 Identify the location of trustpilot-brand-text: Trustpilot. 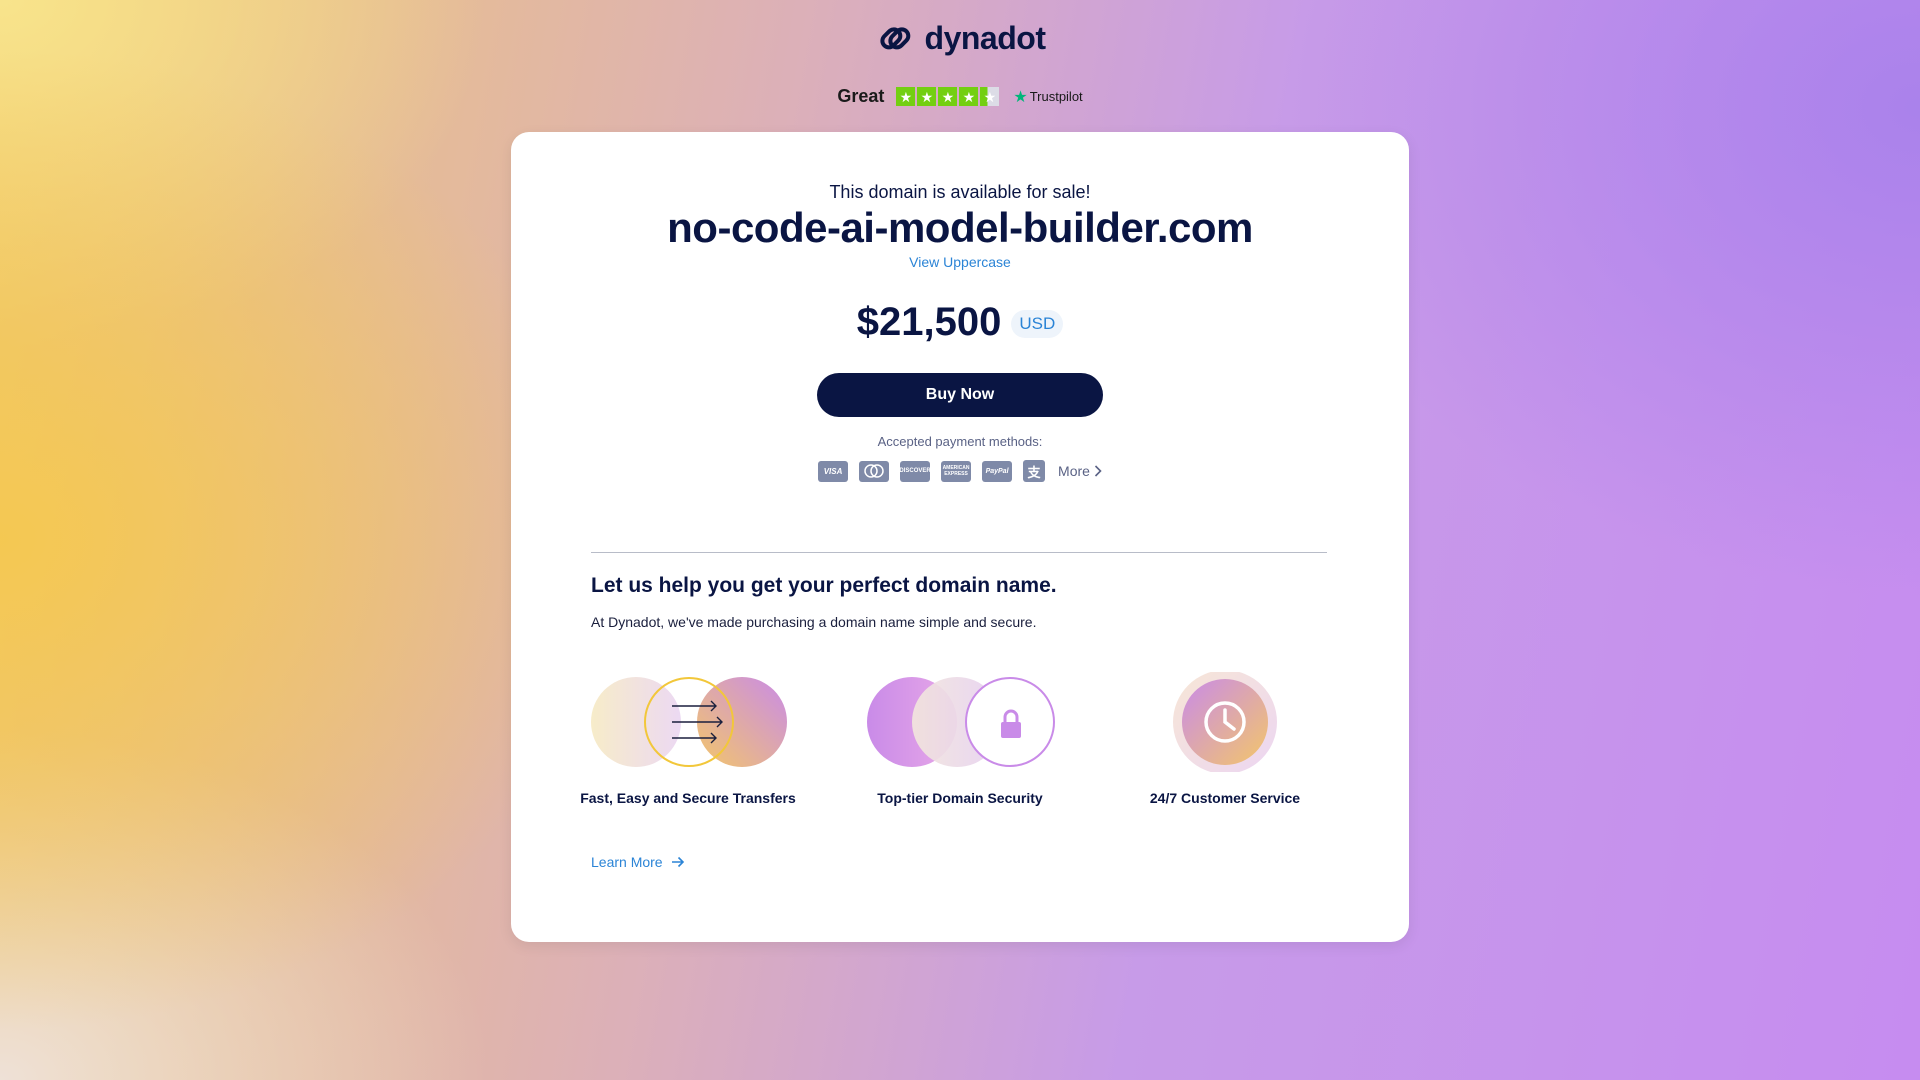
(1056, 96).